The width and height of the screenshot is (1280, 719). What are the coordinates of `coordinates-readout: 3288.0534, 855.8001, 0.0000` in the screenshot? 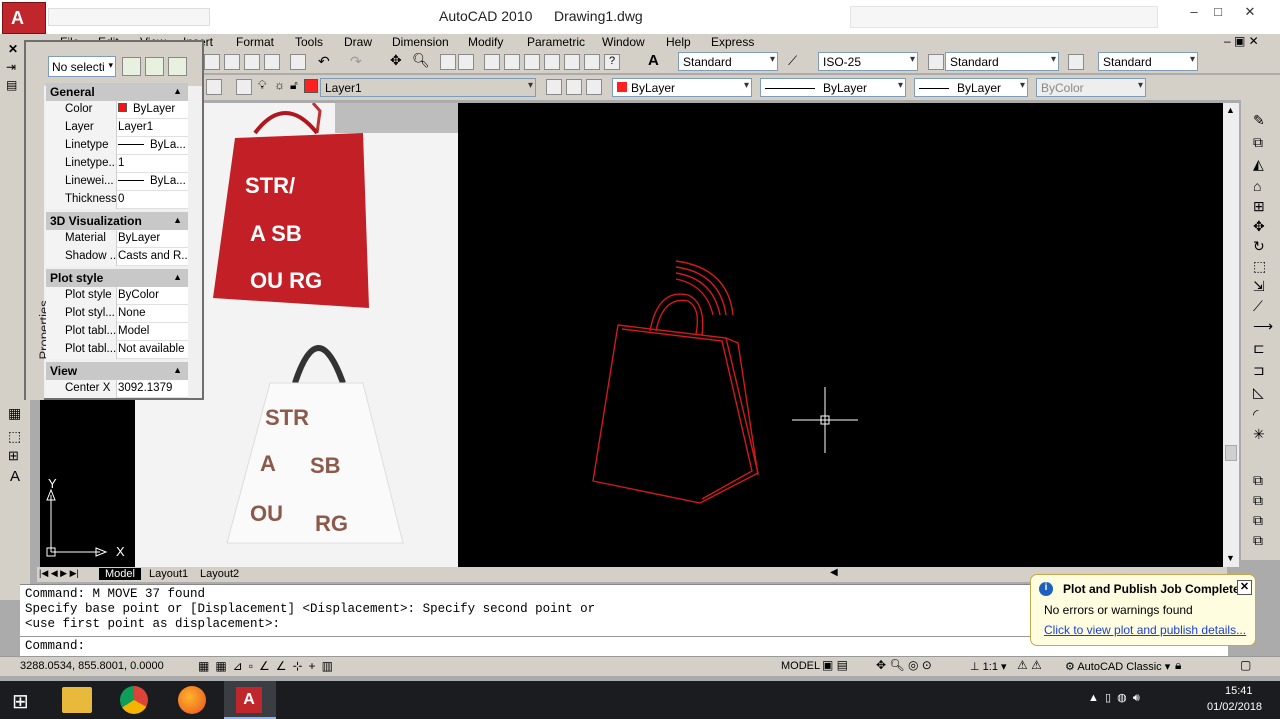 It's located at (92, 666).